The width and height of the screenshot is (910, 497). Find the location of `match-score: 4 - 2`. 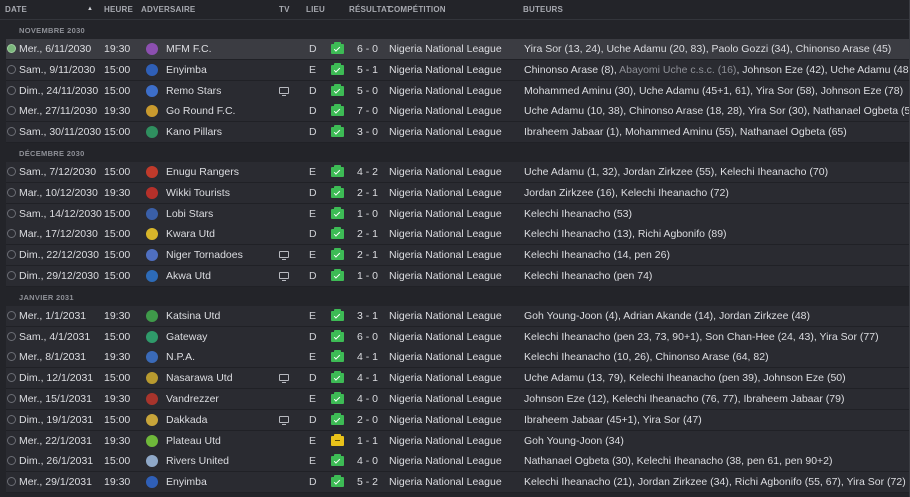

match-score: 4 - 2 is located at coordinates (367, 172).